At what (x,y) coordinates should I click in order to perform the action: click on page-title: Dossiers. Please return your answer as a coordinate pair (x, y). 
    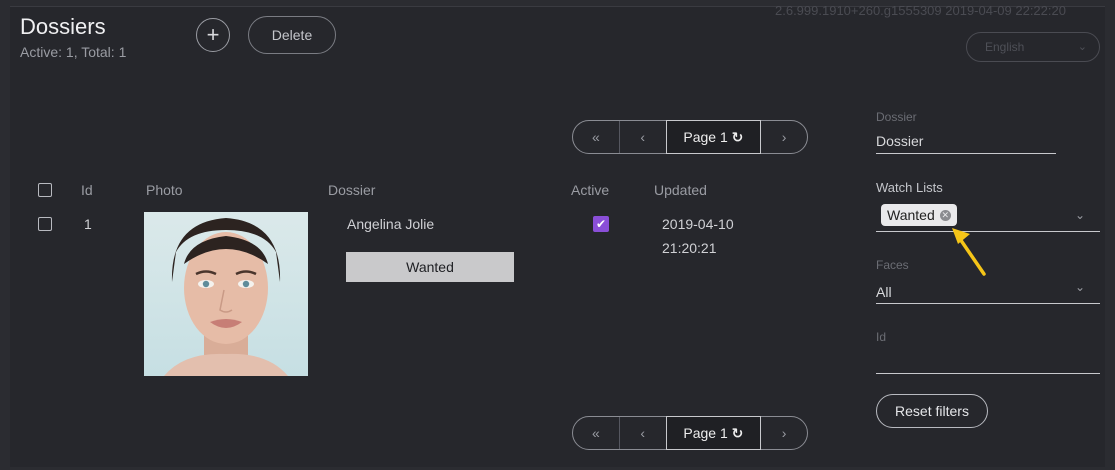
    Looking at the image, I should click on (63, 26).